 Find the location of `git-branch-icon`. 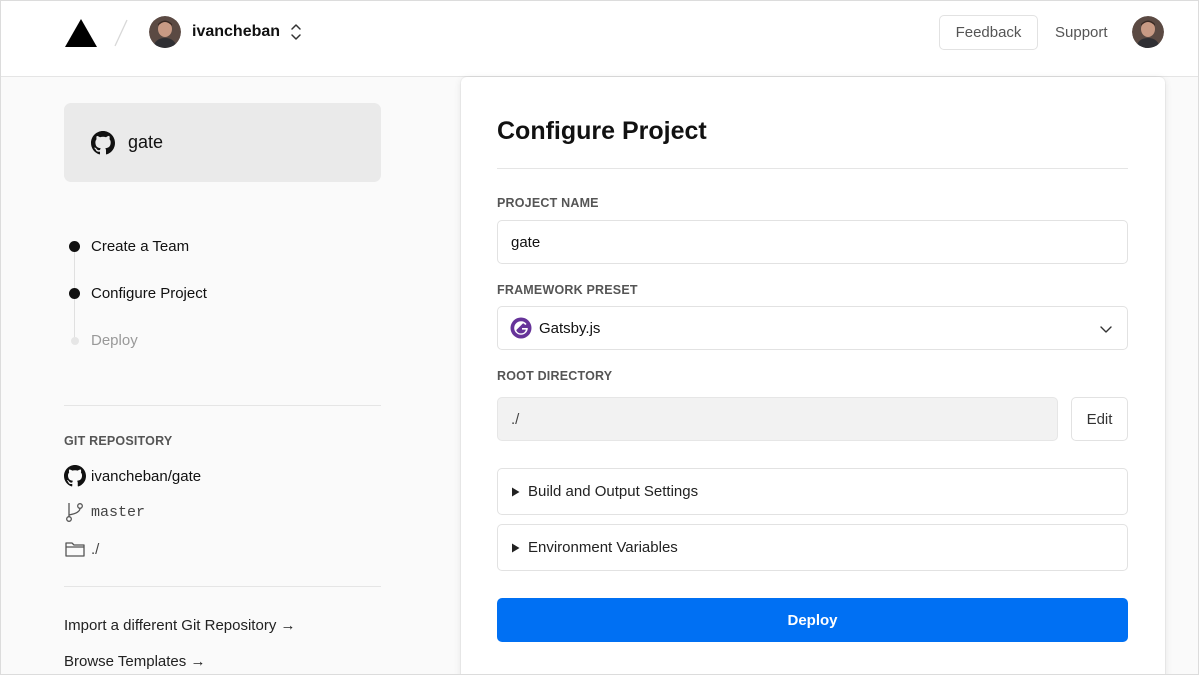

git-branch-icon is located at coordinates (74, 512).